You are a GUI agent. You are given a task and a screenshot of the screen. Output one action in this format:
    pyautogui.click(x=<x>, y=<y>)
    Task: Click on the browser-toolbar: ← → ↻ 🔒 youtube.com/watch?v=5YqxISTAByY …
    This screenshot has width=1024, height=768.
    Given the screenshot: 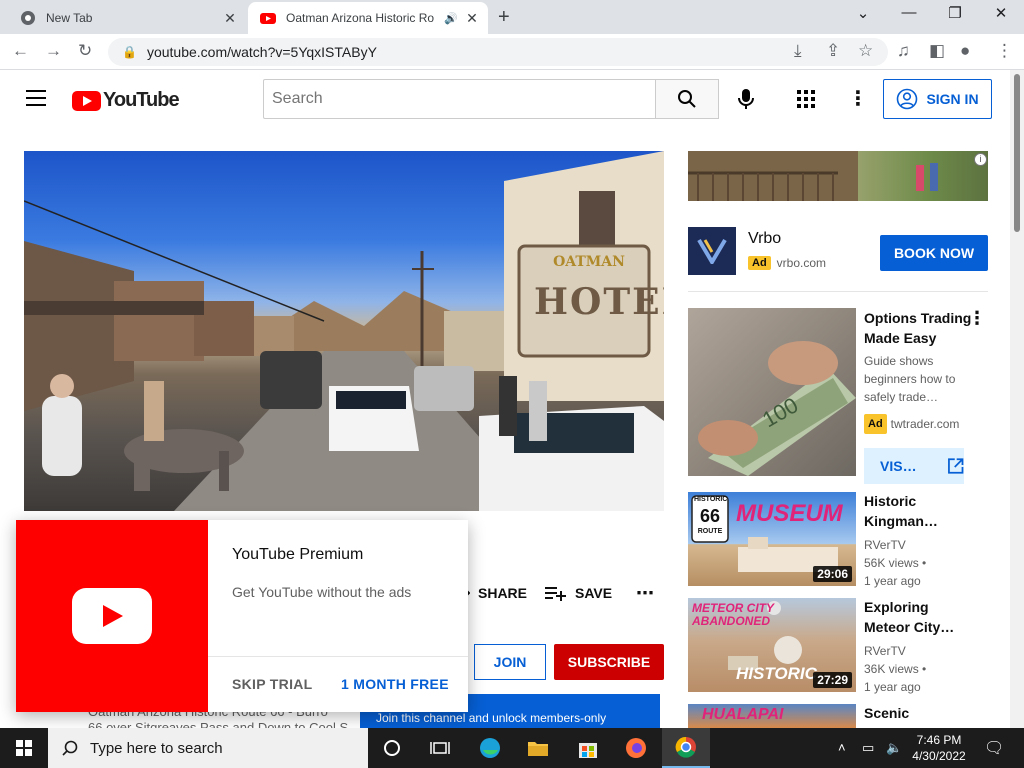 What is the action you would take?
    pyautogui.click(x=512, y=52)
    